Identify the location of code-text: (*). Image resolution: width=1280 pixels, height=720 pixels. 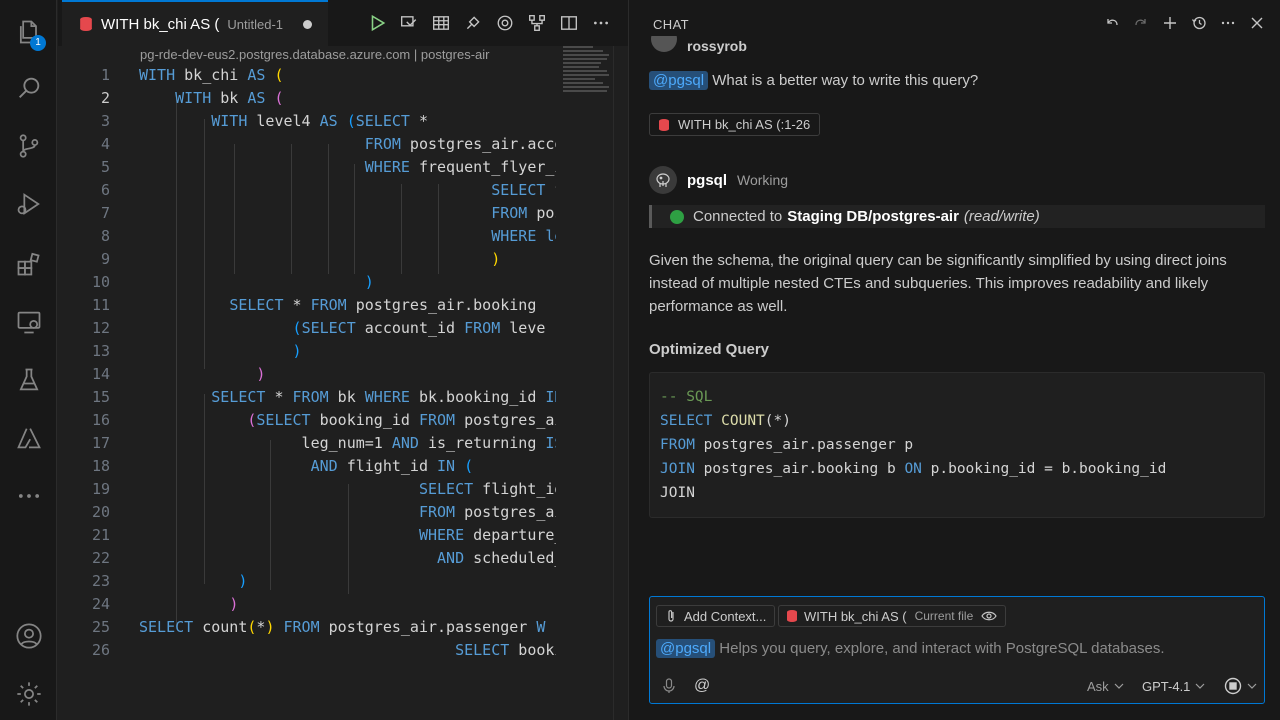
(777, 421).